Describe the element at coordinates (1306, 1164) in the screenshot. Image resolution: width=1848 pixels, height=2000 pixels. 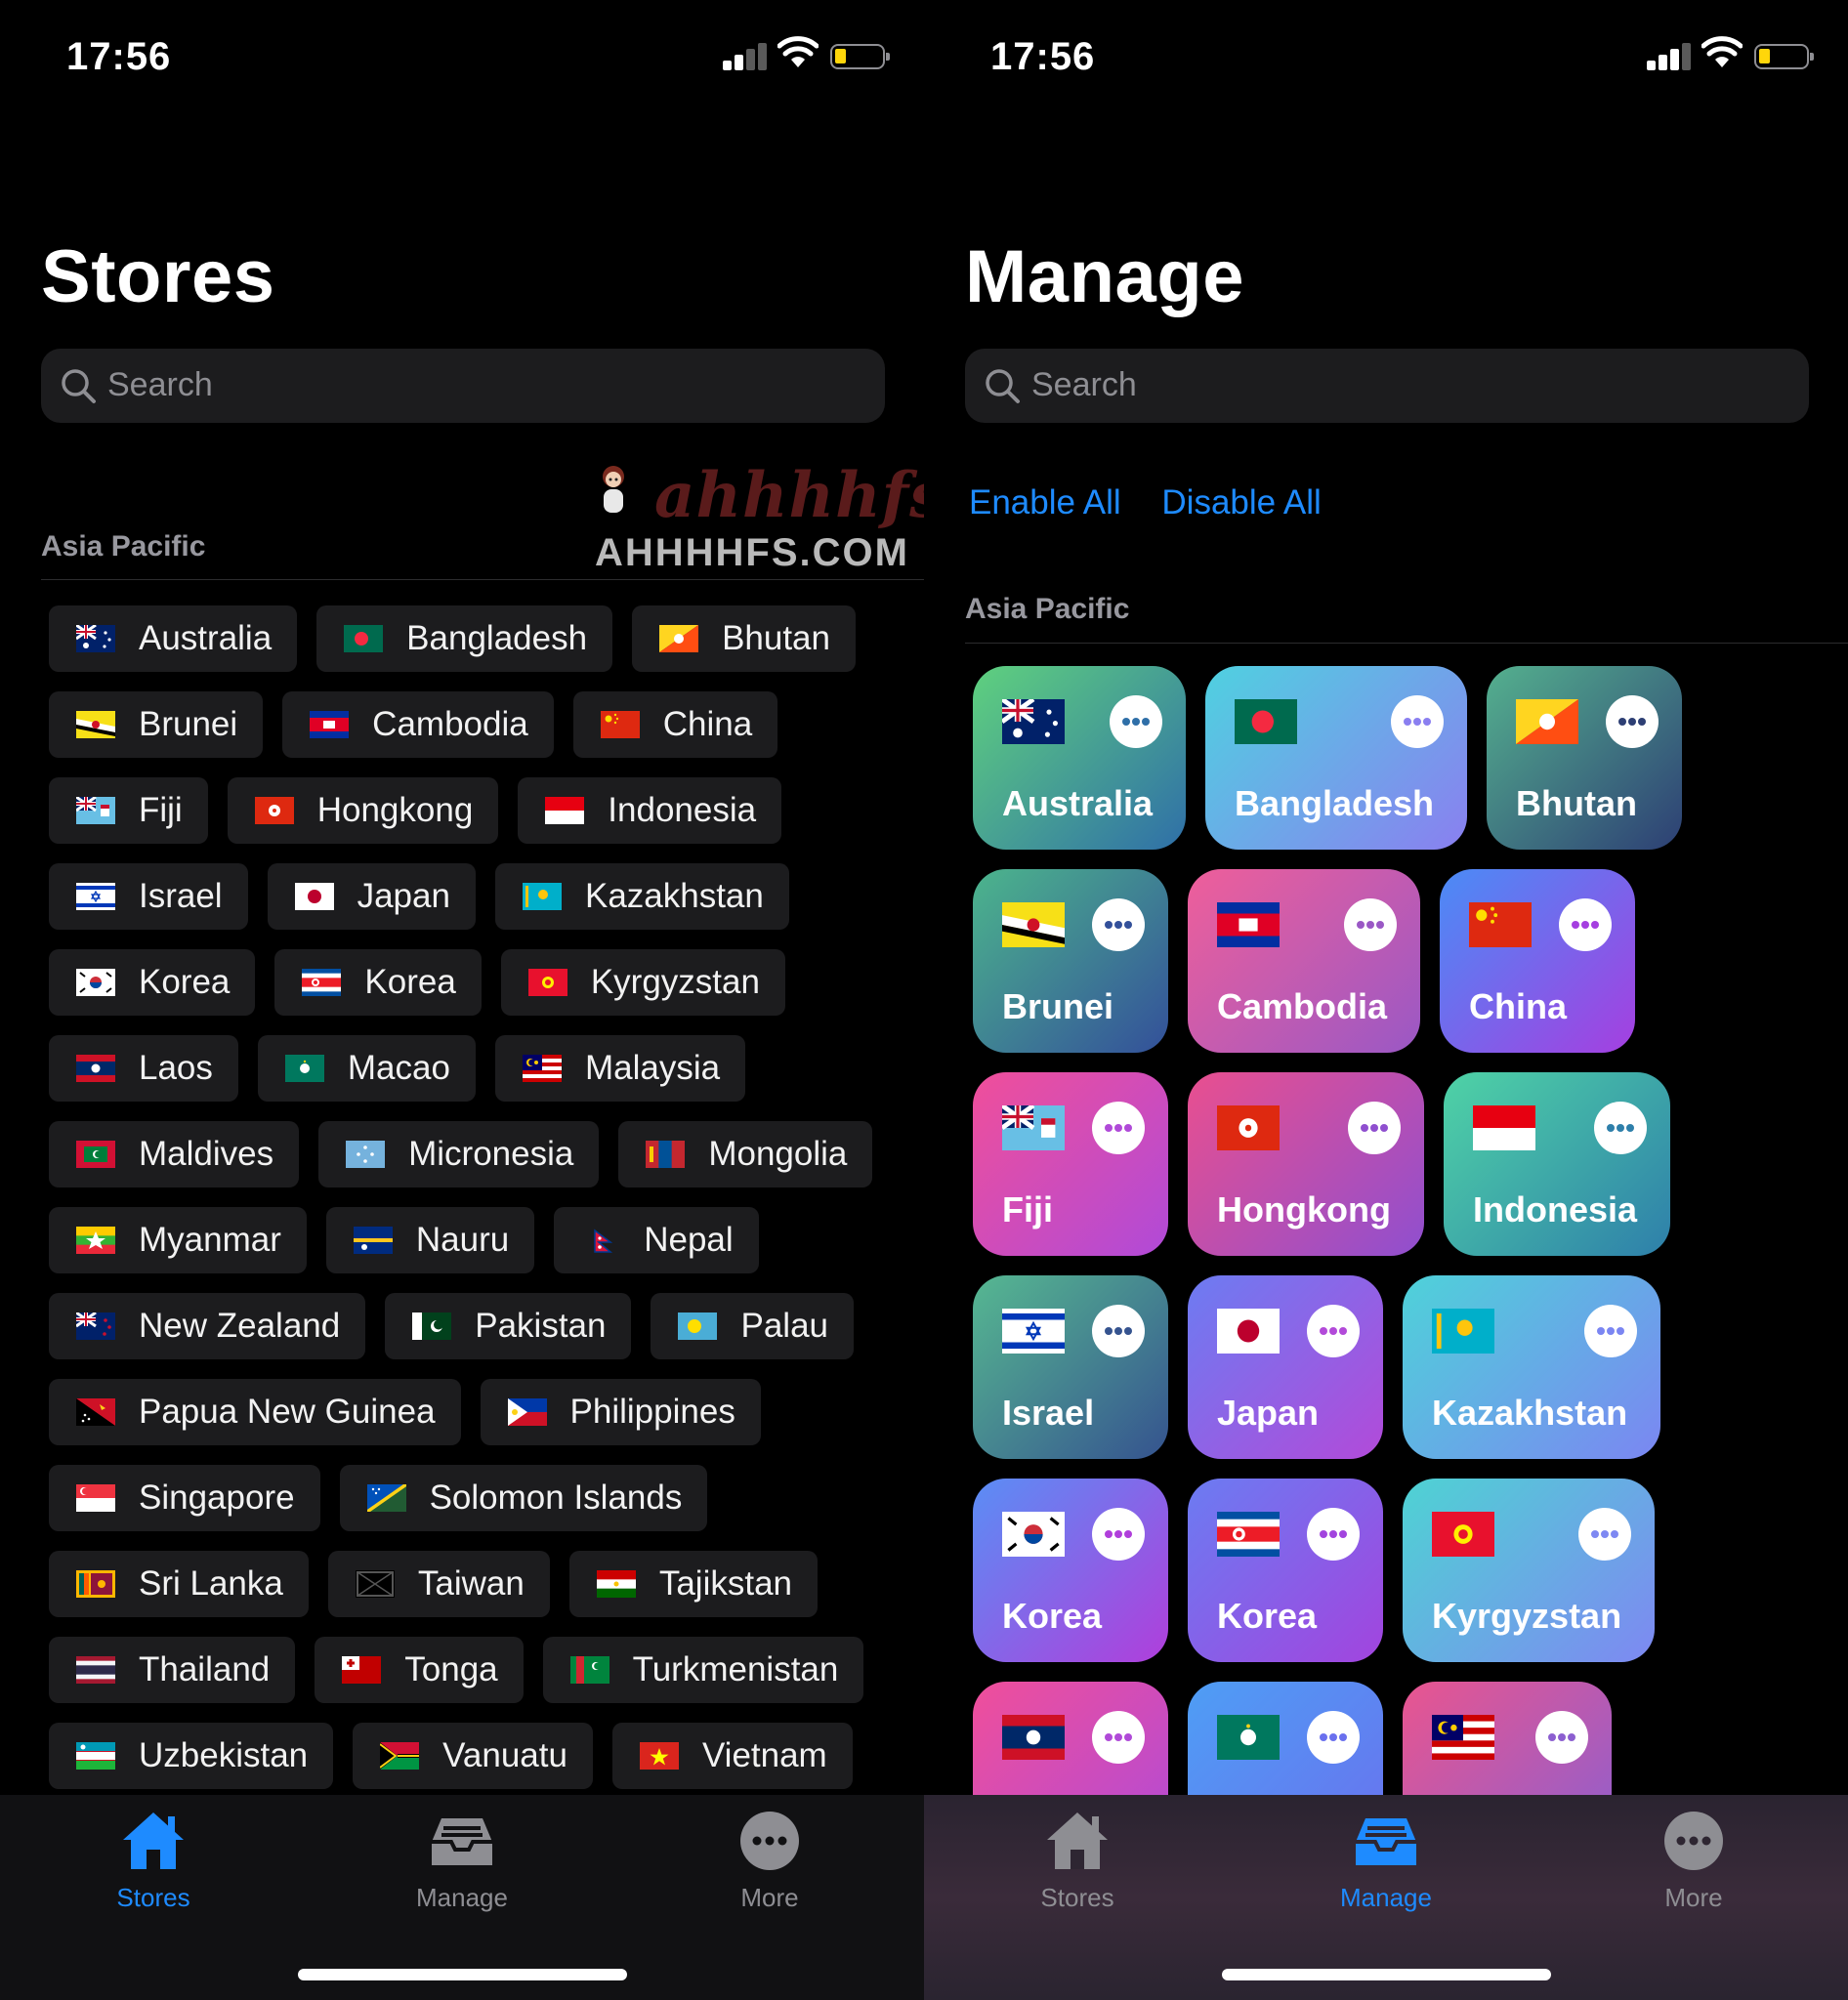
I see `store-card-hk: Hongkong` at that location.